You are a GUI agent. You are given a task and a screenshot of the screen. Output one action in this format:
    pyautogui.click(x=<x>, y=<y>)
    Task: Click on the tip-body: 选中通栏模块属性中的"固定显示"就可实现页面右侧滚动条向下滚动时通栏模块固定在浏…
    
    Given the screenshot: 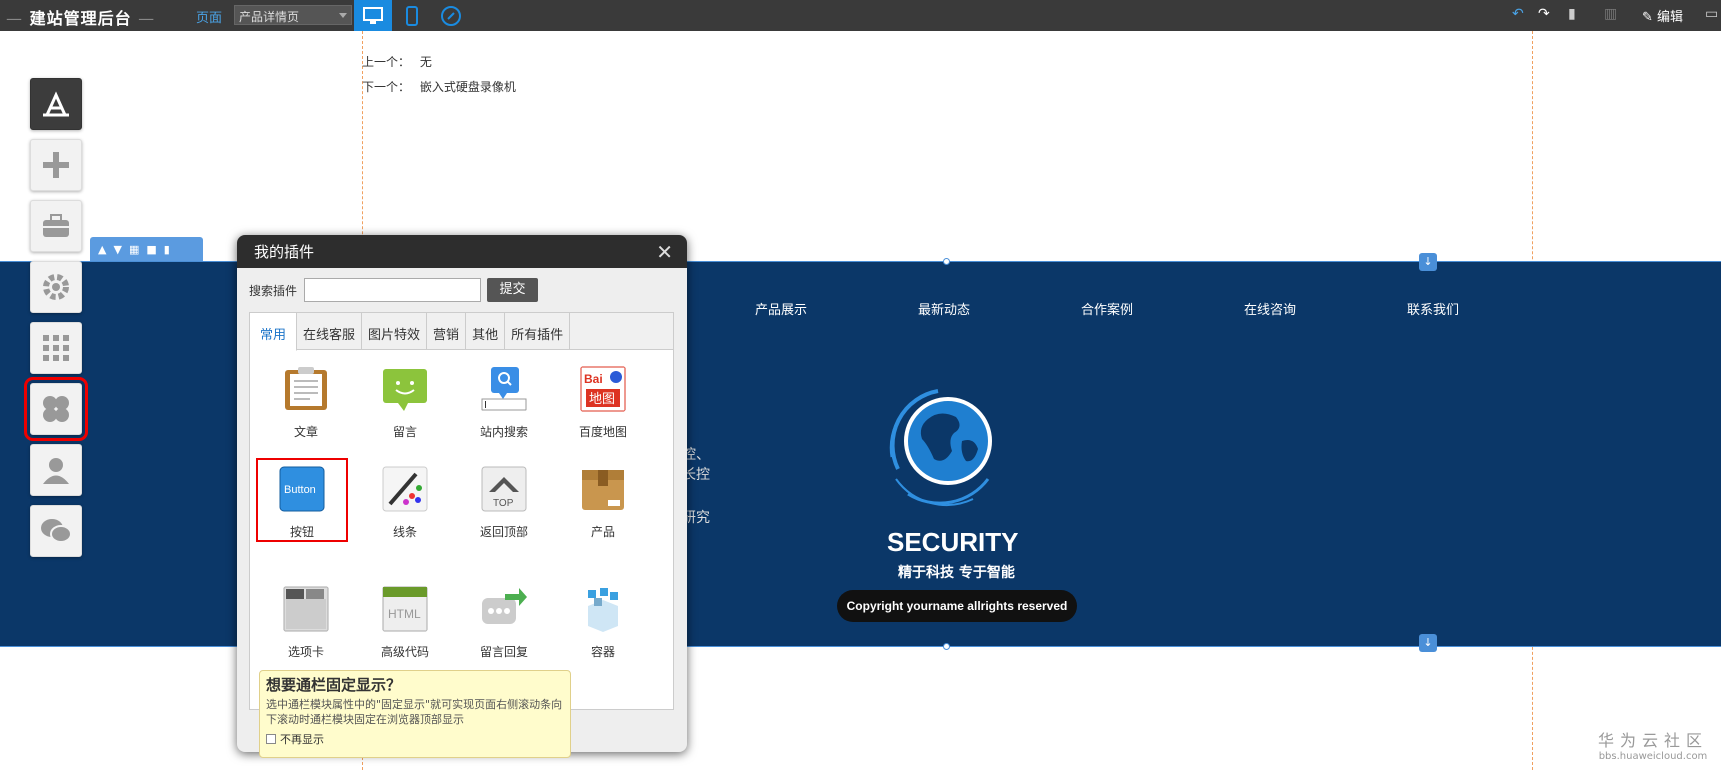 What is the action you would take?
    pyautogui.click(x=414, y=712)
    